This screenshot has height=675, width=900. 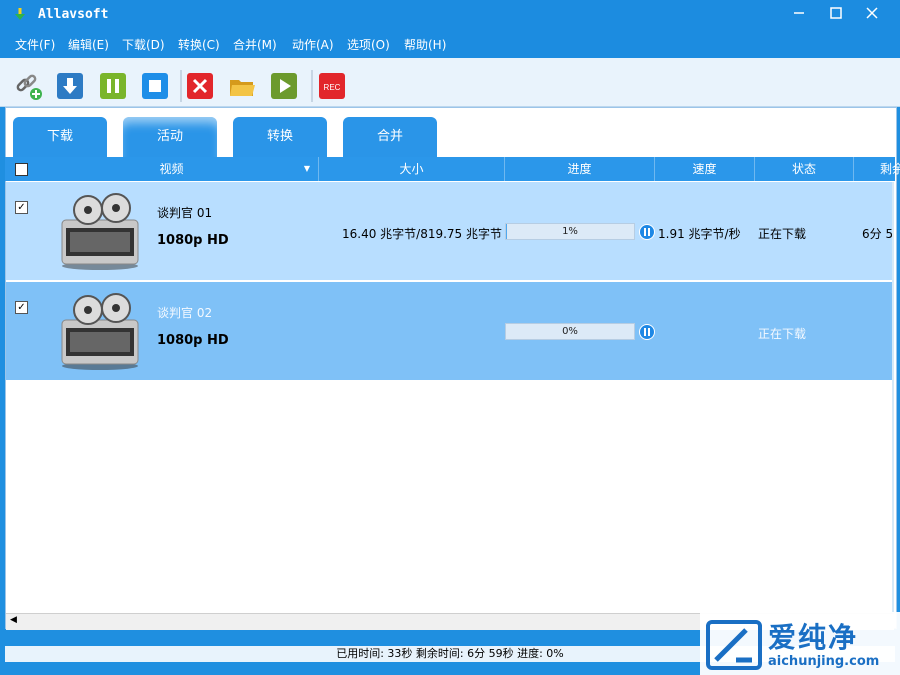 I want to click on stop-button, so click(x=155, y=86).